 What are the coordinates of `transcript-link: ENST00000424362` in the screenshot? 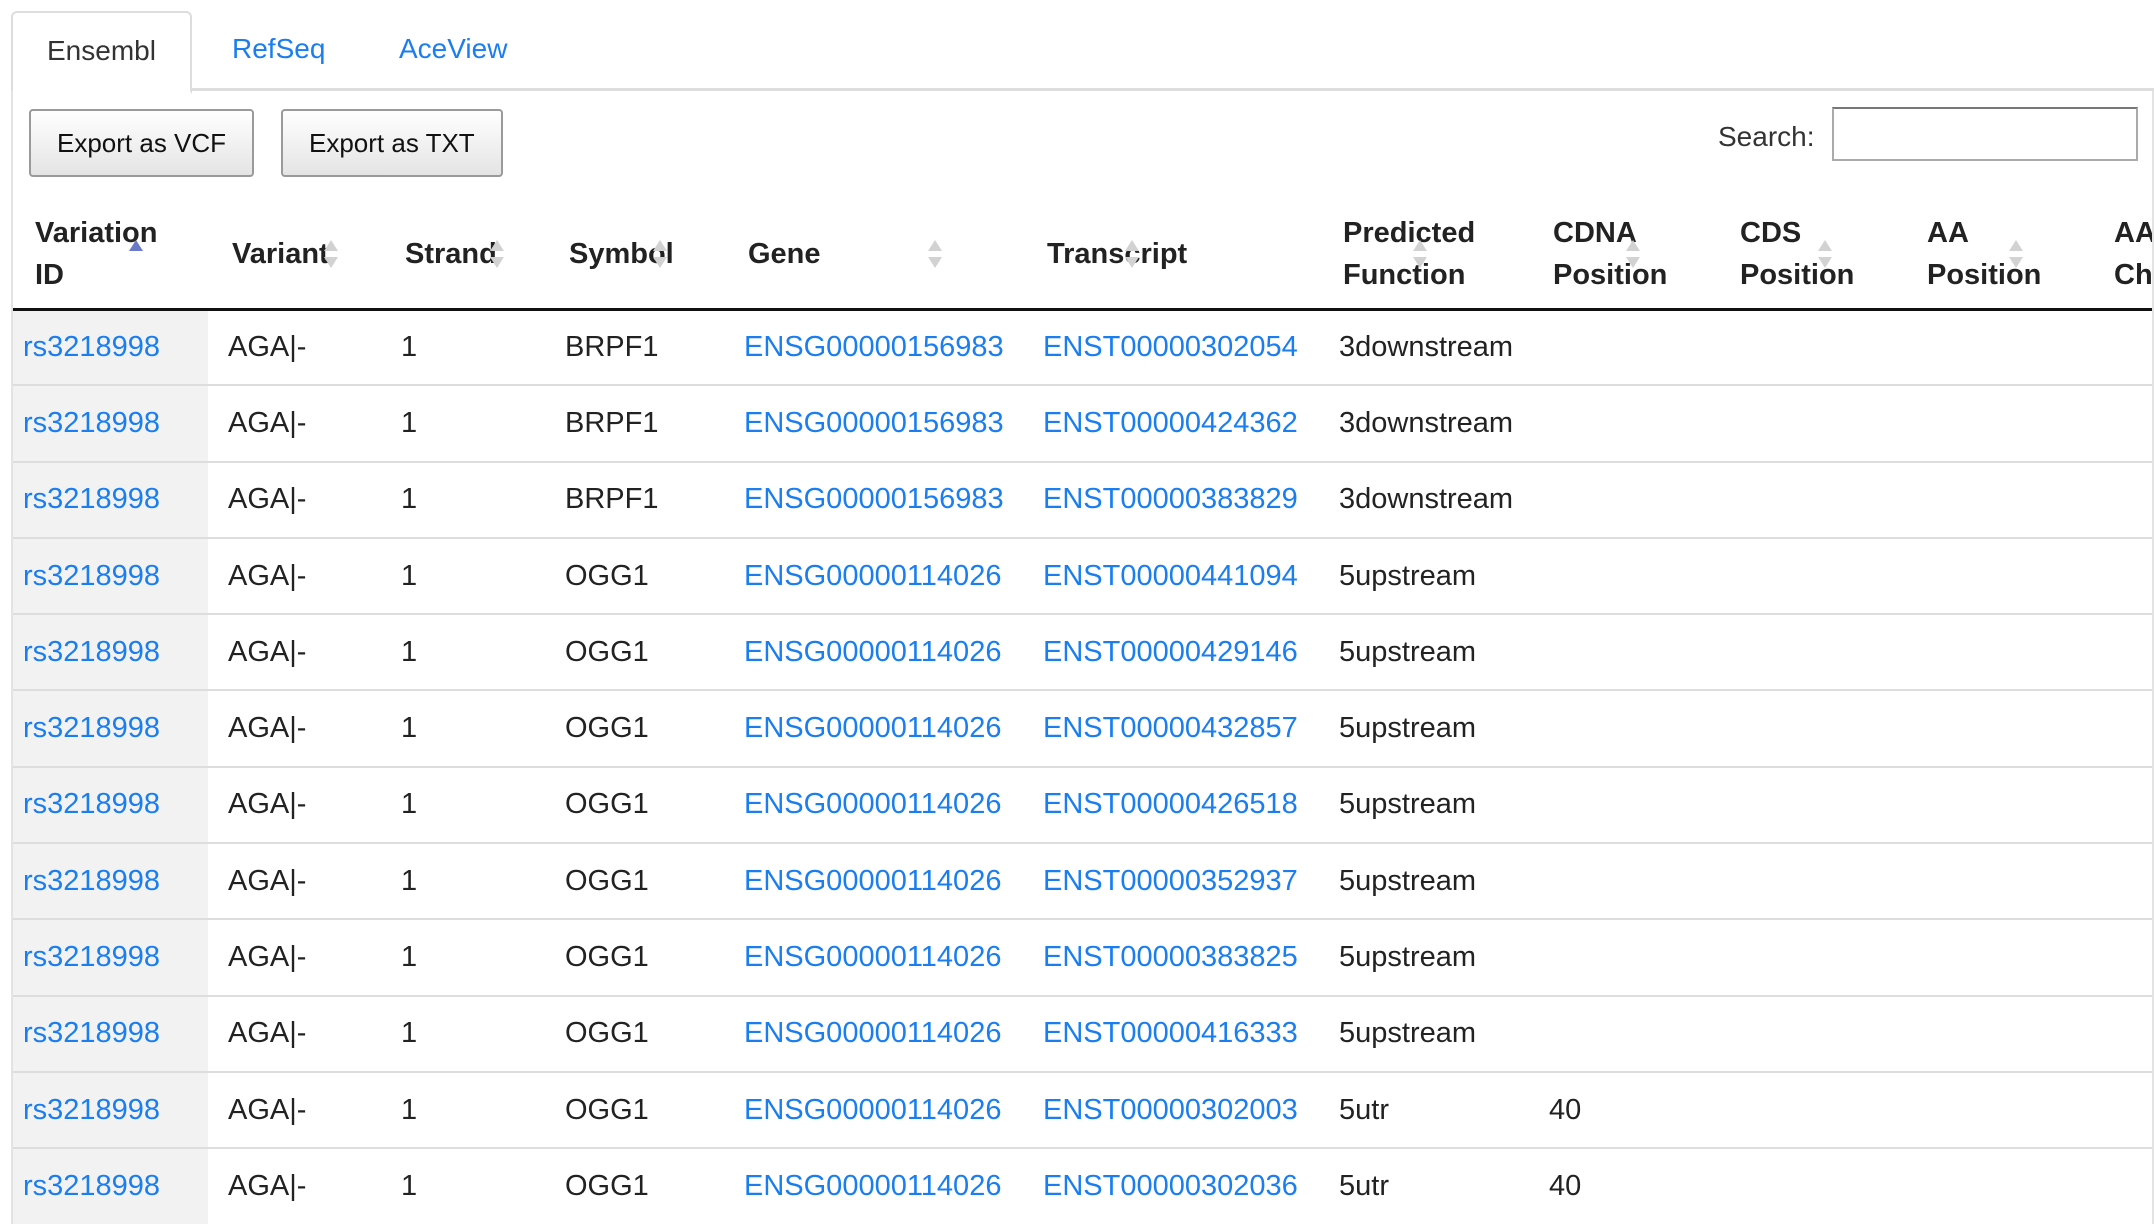 It's located at (1170, 423).